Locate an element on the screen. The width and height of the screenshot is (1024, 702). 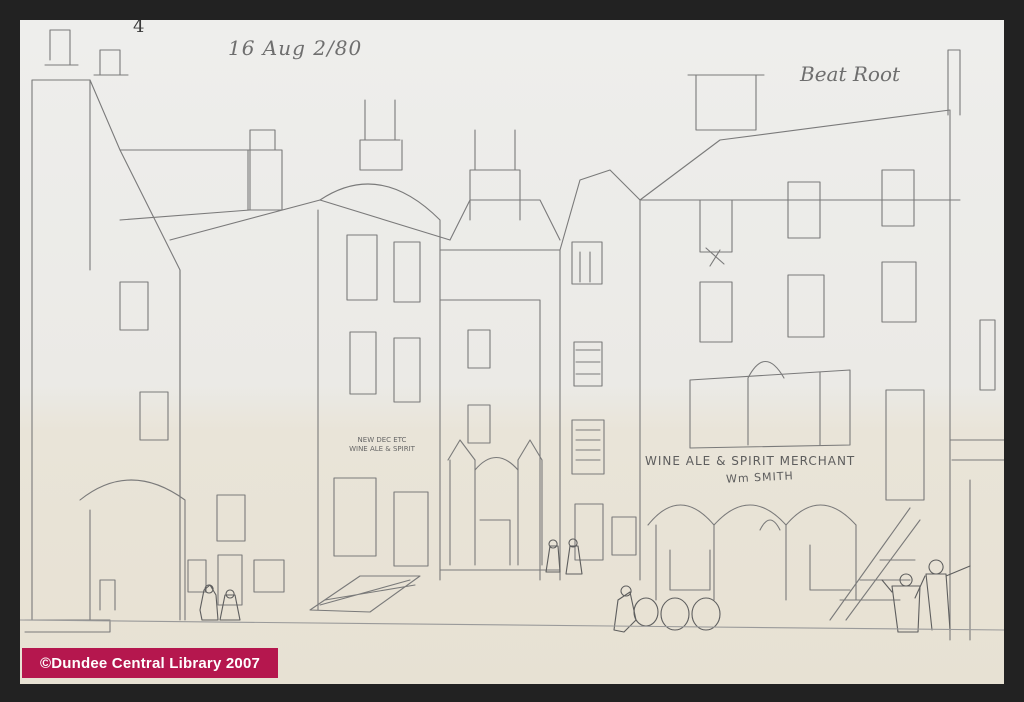
date-annotation: 16 Aug 2/80 is located at coordinates (295, 48).